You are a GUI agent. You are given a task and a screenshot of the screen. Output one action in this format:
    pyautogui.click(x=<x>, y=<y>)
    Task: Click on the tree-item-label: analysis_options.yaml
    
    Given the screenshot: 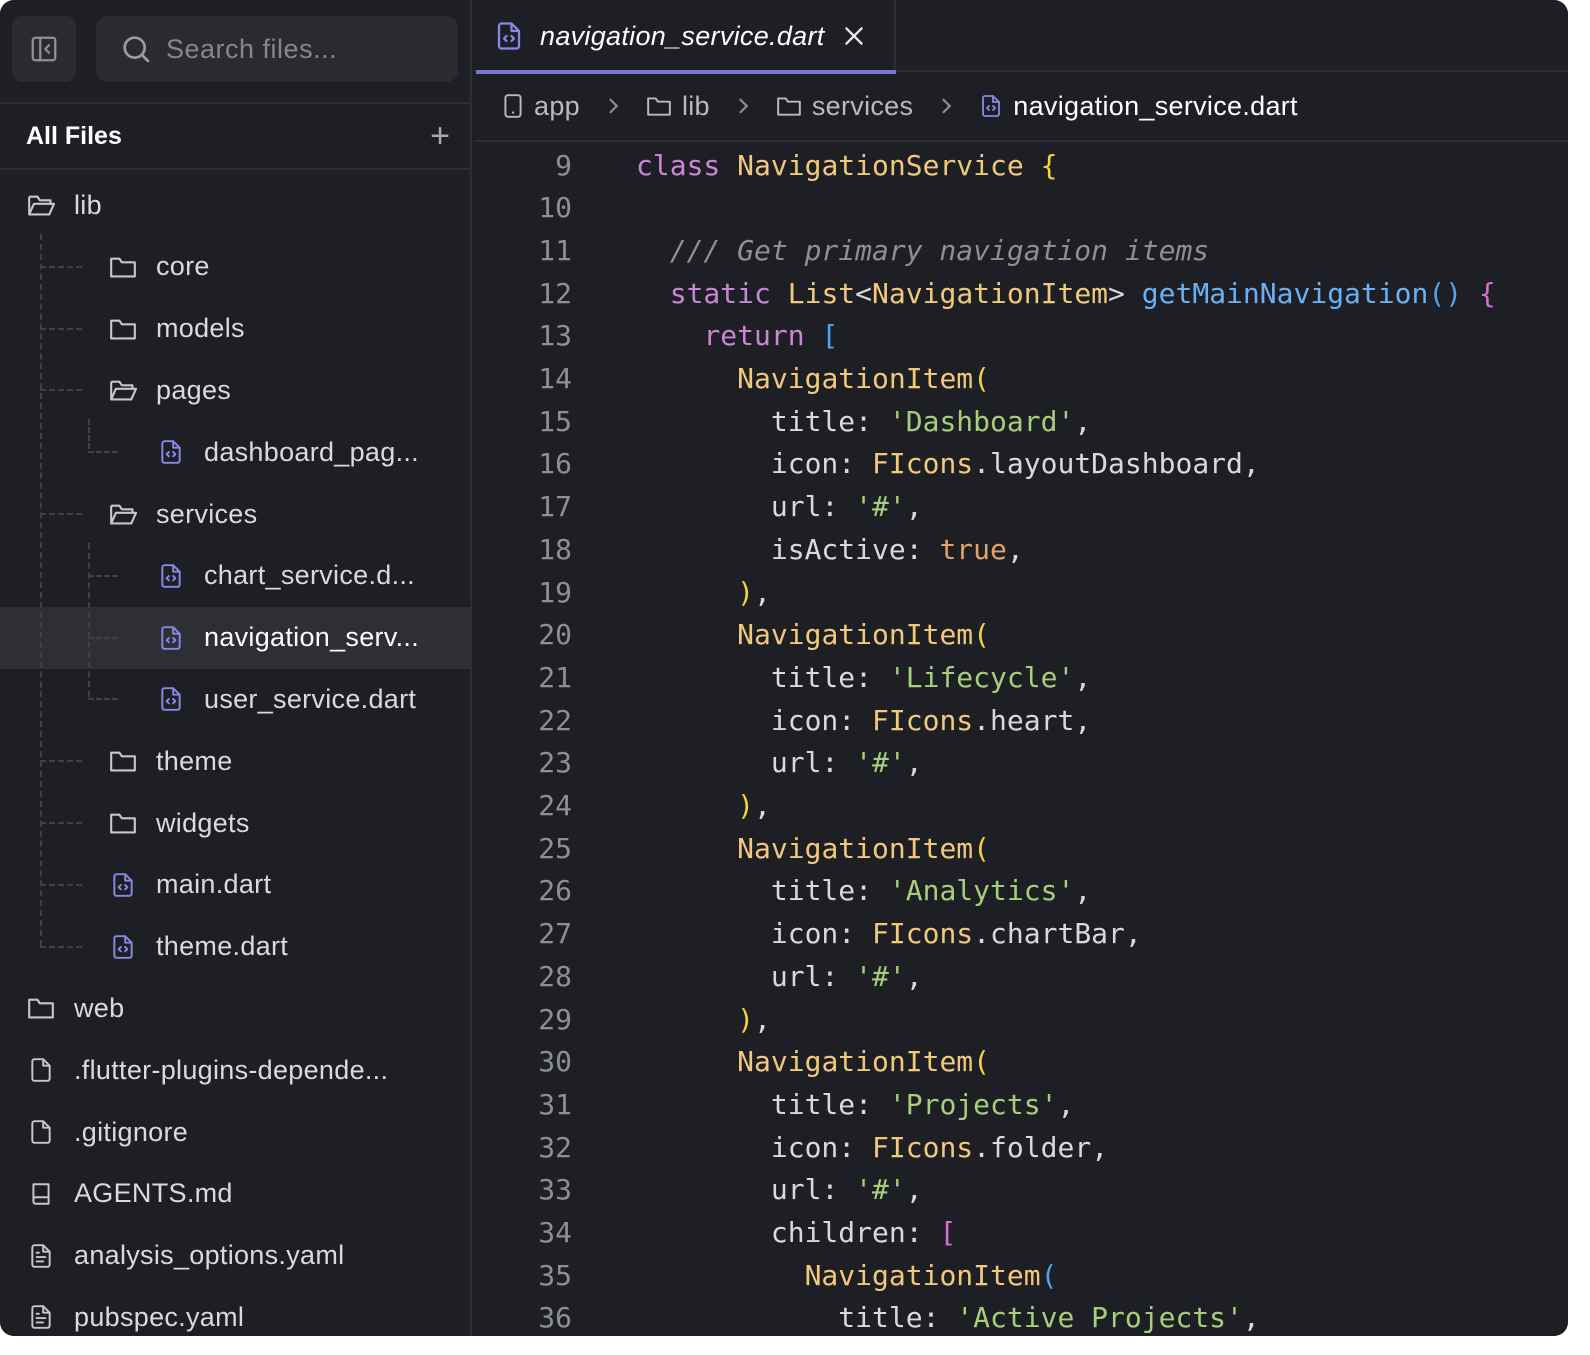 What is the action you would take?
    pyautogui.click(x=209, y=1255)
    